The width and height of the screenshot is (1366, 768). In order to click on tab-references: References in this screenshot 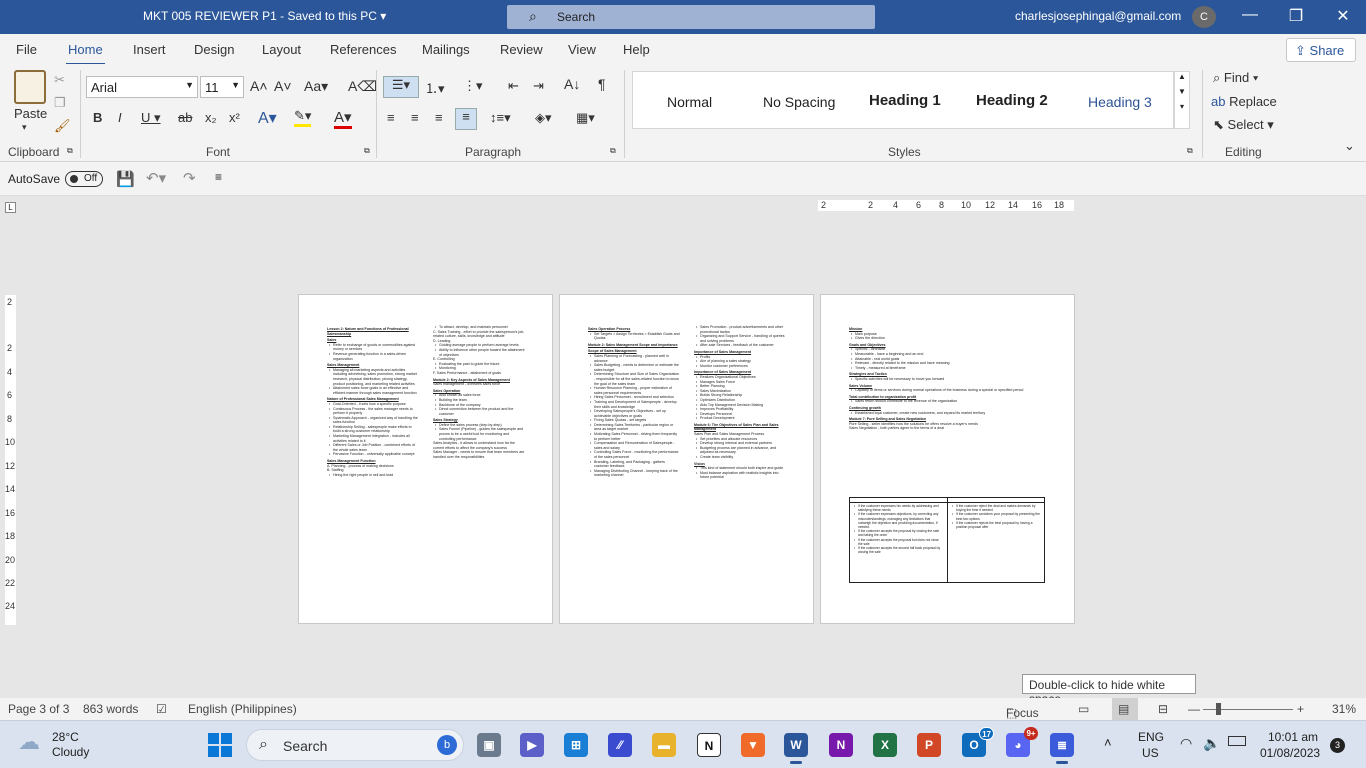, I will do `click(363, 49)`.